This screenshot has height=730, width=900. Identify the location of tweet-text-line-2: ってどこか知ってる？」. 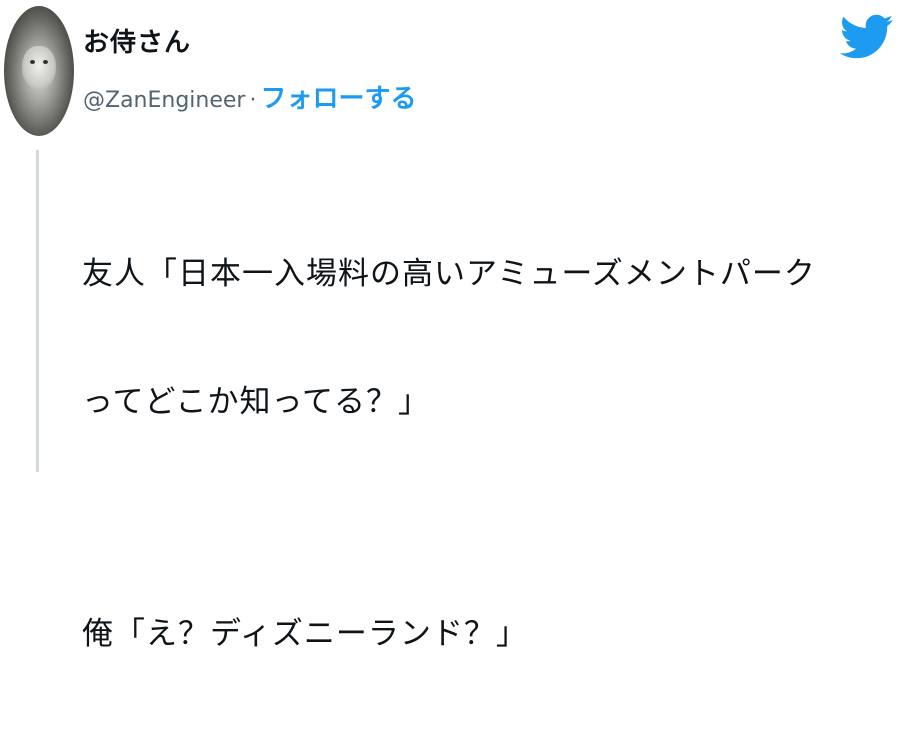
(256, 402).